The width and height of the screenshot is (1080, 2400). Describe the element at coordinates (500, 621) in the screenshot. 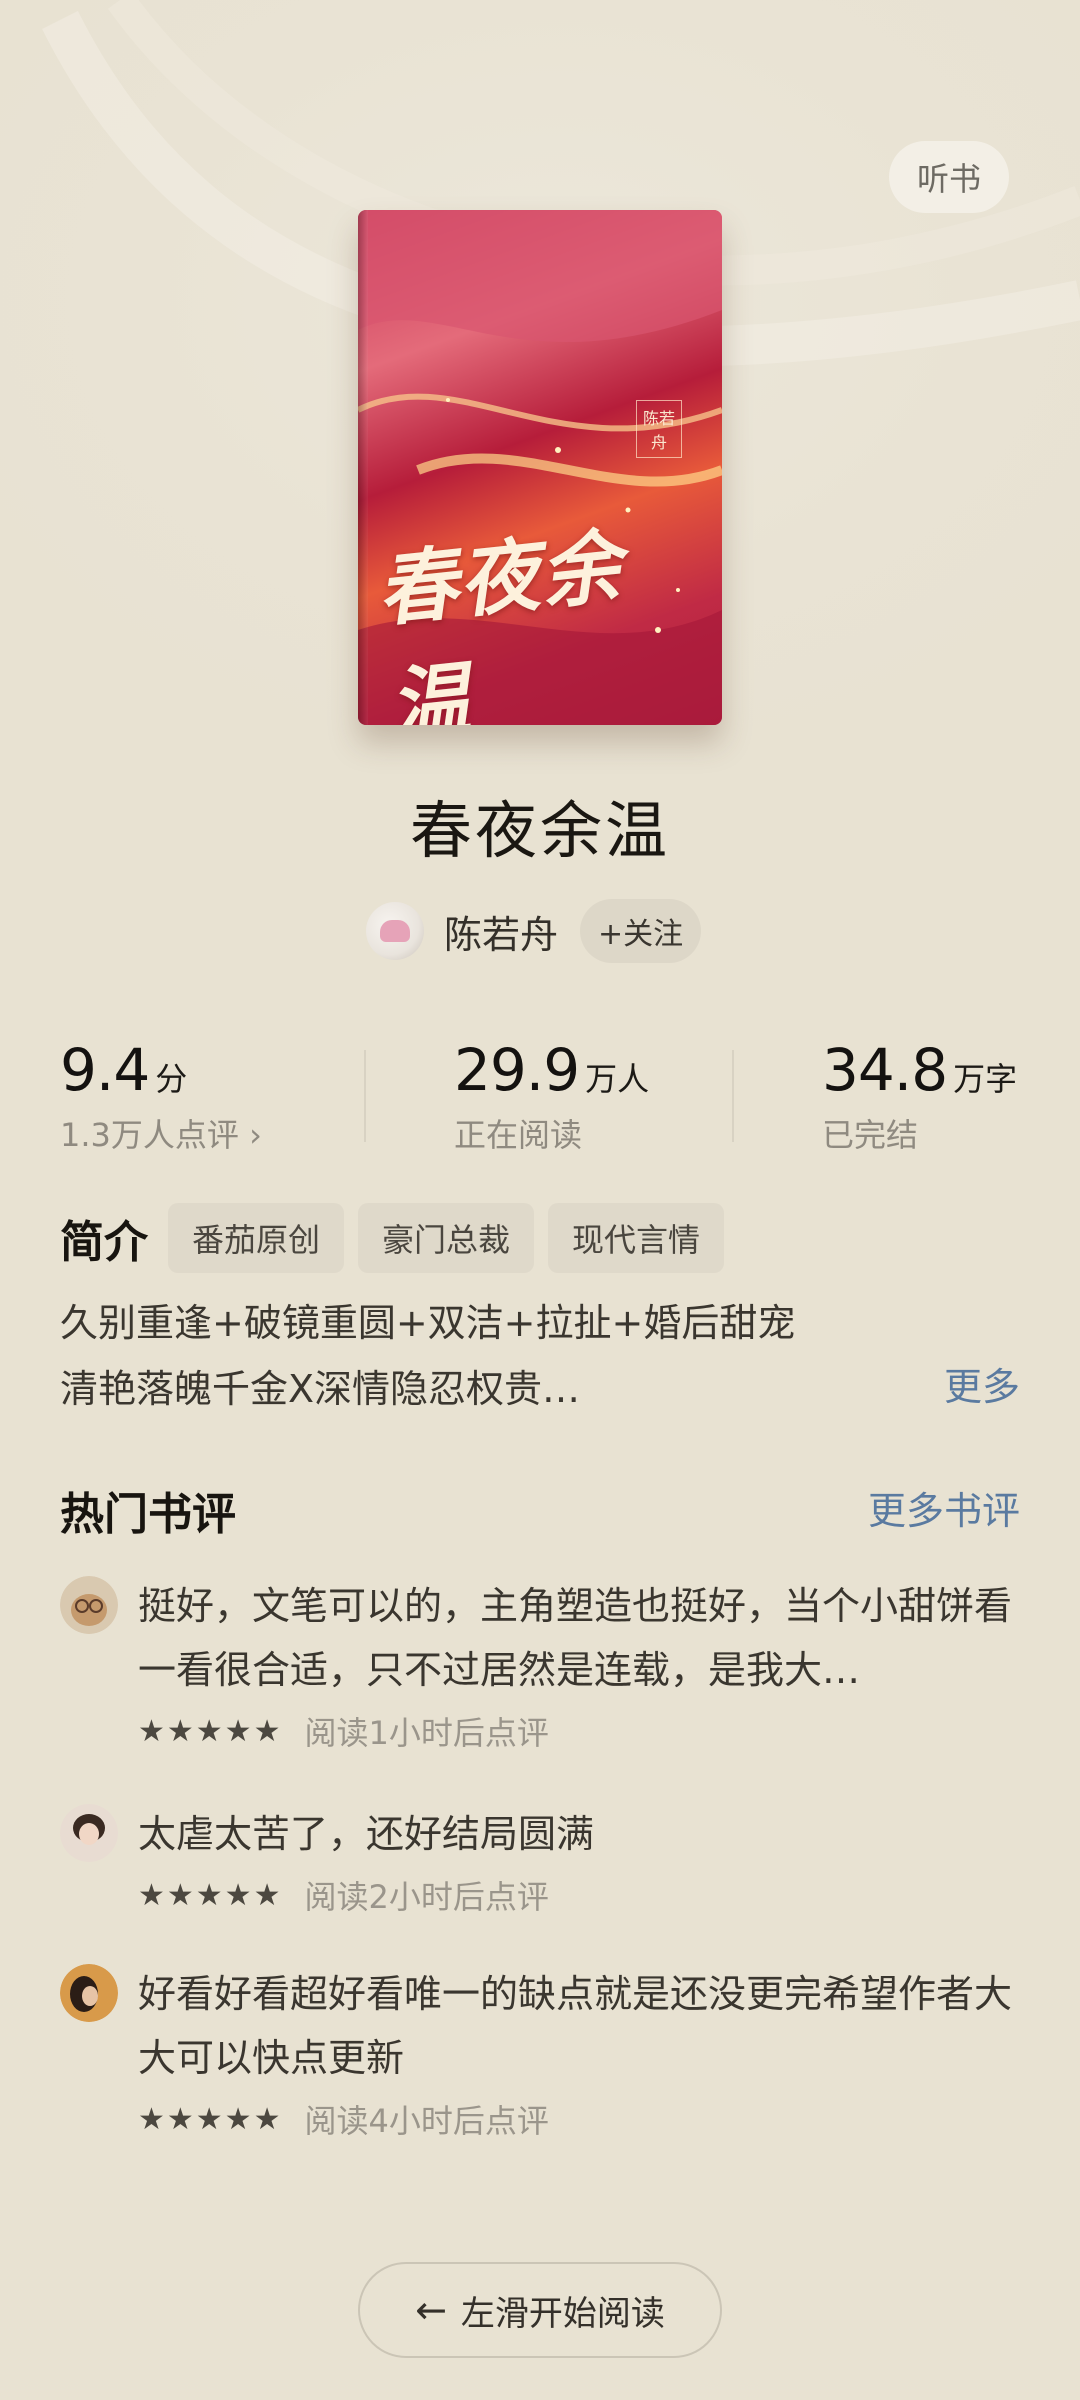

I see `cover-title: 春夜余温` at that location.